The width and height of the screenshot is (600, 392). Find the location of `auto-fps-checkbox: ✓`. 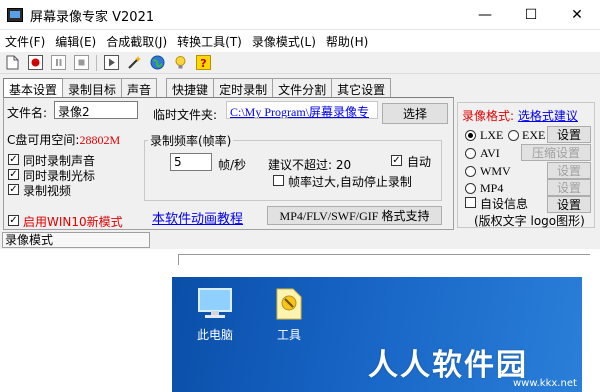

auto-fps-checkbox: ✓ is located at coordinates (396, 160).